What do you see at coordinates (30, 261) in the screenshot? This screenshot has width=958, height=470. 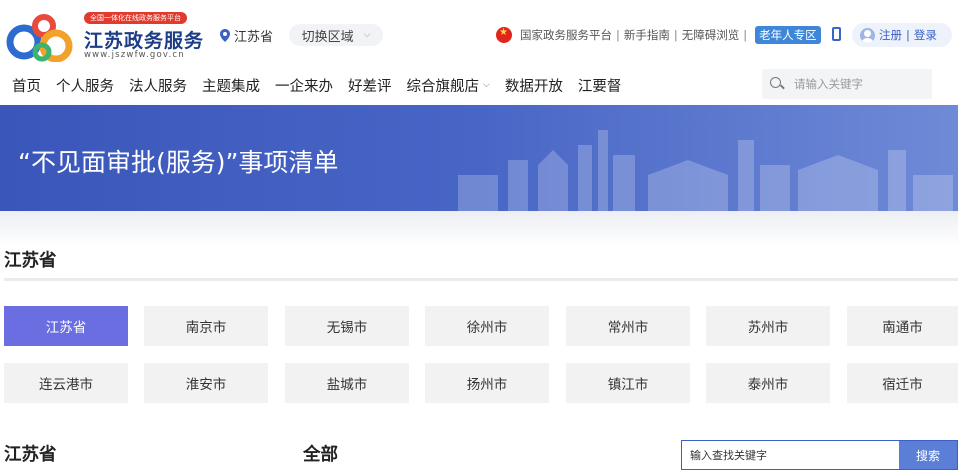 I see `province-title: 江苏省` at bounding box center [30, 261].